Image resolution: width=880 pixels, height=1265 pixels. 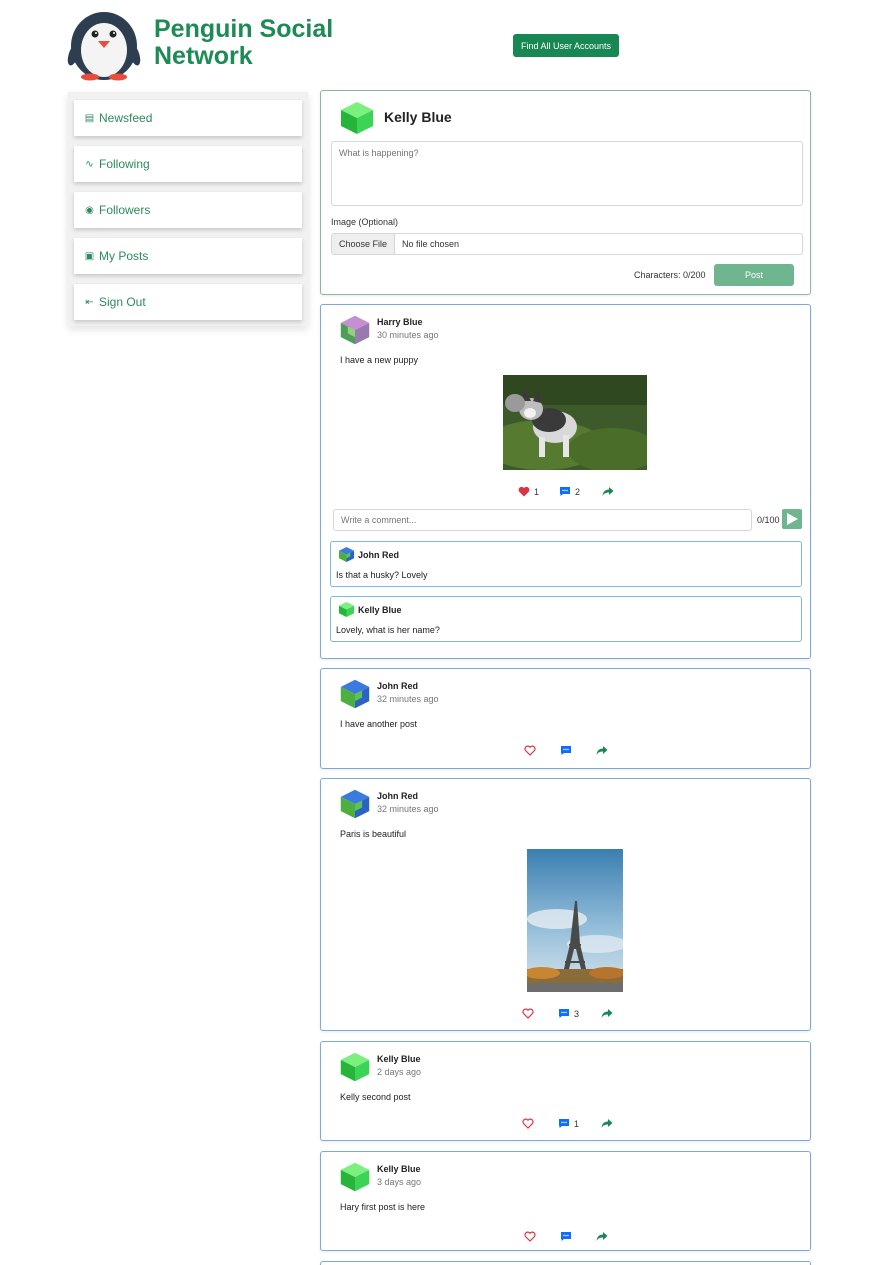 What do you see at coordinates (126, 118) in the screenshot?
I see `sidebar-item-label: Newsfeed` at bounding box center [126, 118].